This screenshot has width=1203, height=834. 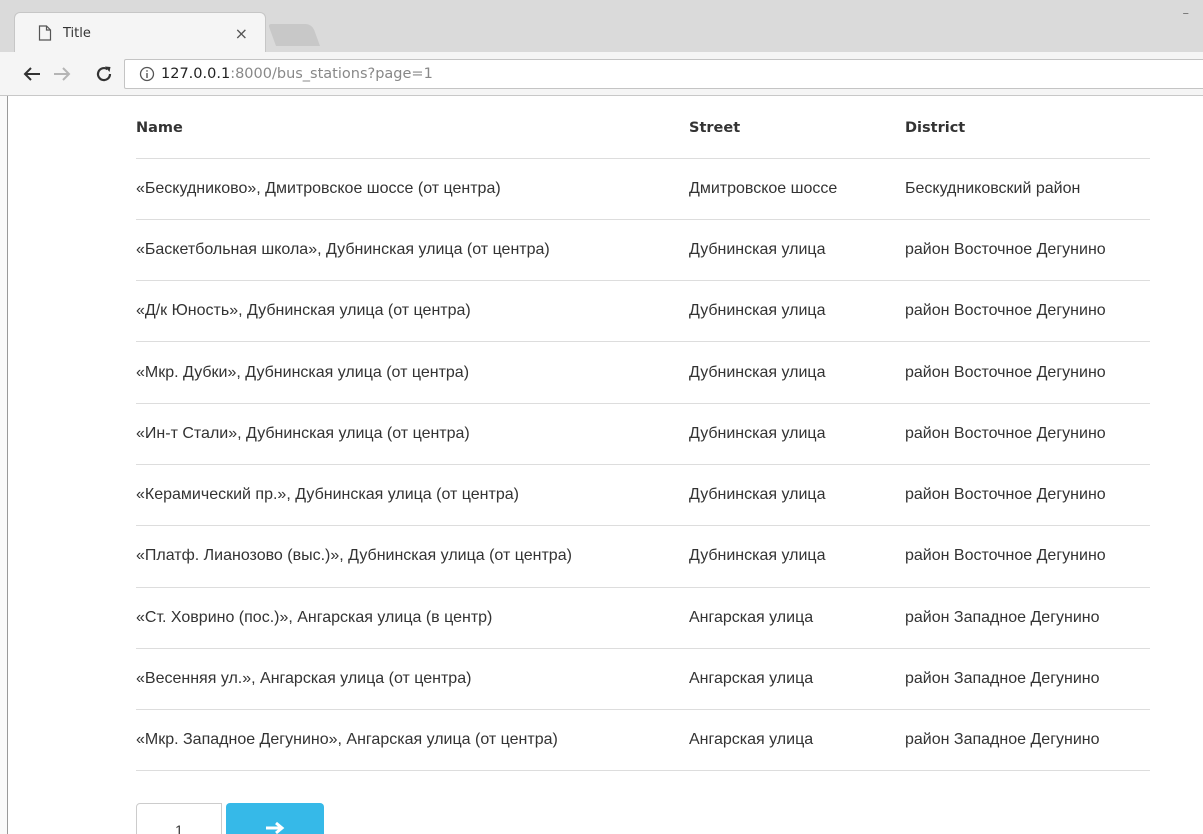 What do you see at coordinates (77, 33) in the screenshot?
I see `tab-title: Title` at bounding box center [77, 33].